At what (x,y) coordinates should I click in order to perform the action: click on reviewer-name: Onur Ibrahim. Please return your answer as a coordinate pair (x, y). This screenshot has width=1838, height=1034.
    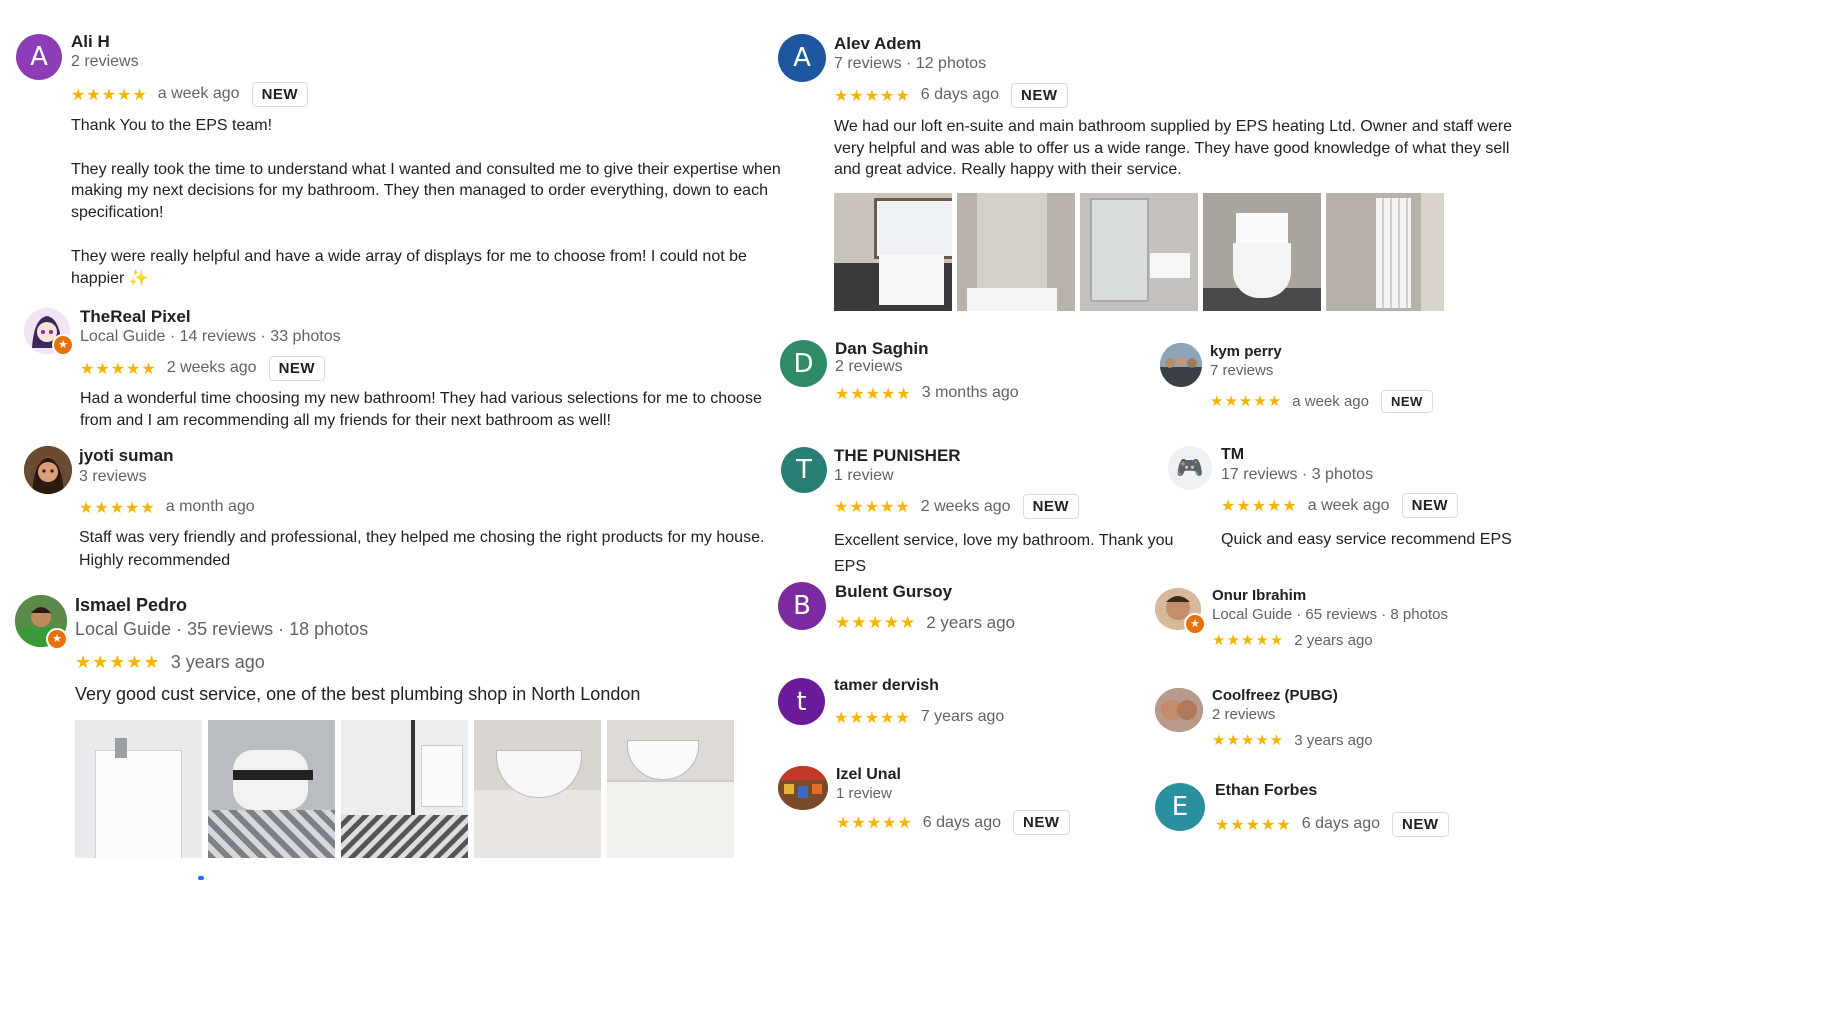
    Looking at the image, I should click on (1259, 595).